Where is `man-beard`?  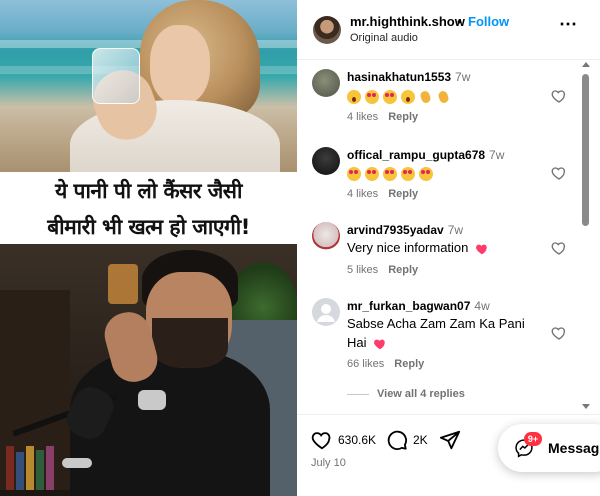
man-beard is located at coordinates (190, 343).